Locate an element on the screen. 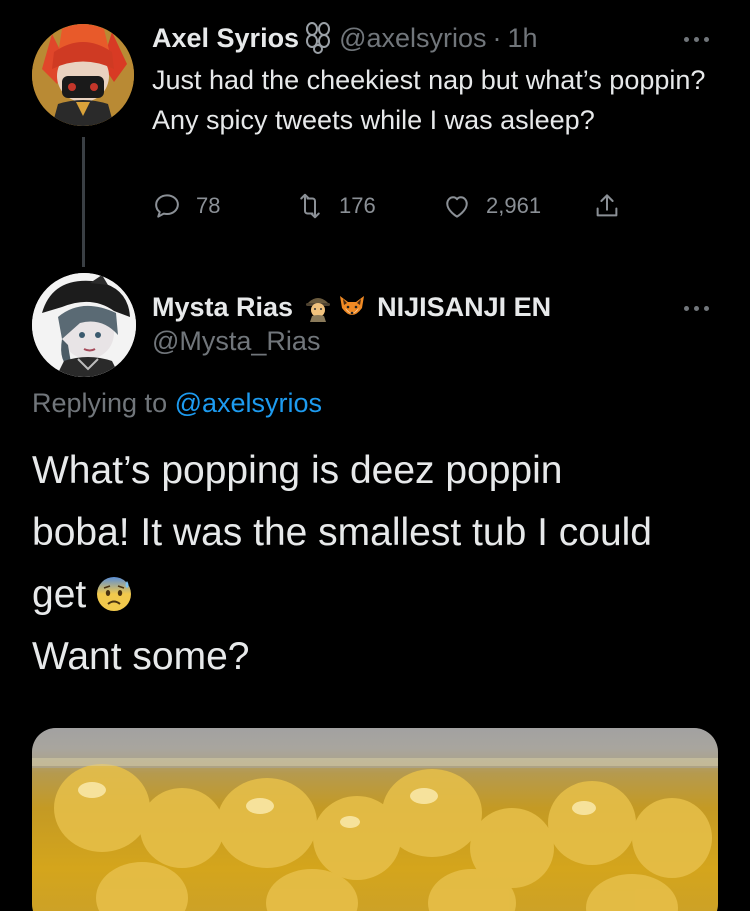 This screenshot has height=911, width=750. share-button is located at coordinates (614, 206).